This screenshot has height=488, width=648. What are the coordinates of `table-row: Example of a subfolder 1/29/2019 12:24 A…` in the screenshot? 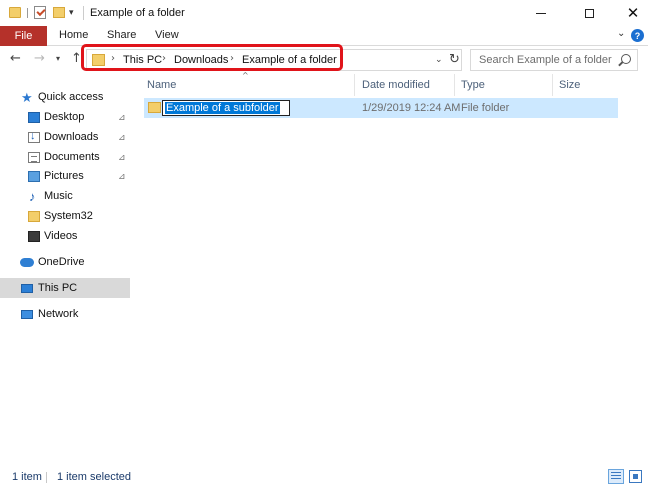 It's located at (381, 108).